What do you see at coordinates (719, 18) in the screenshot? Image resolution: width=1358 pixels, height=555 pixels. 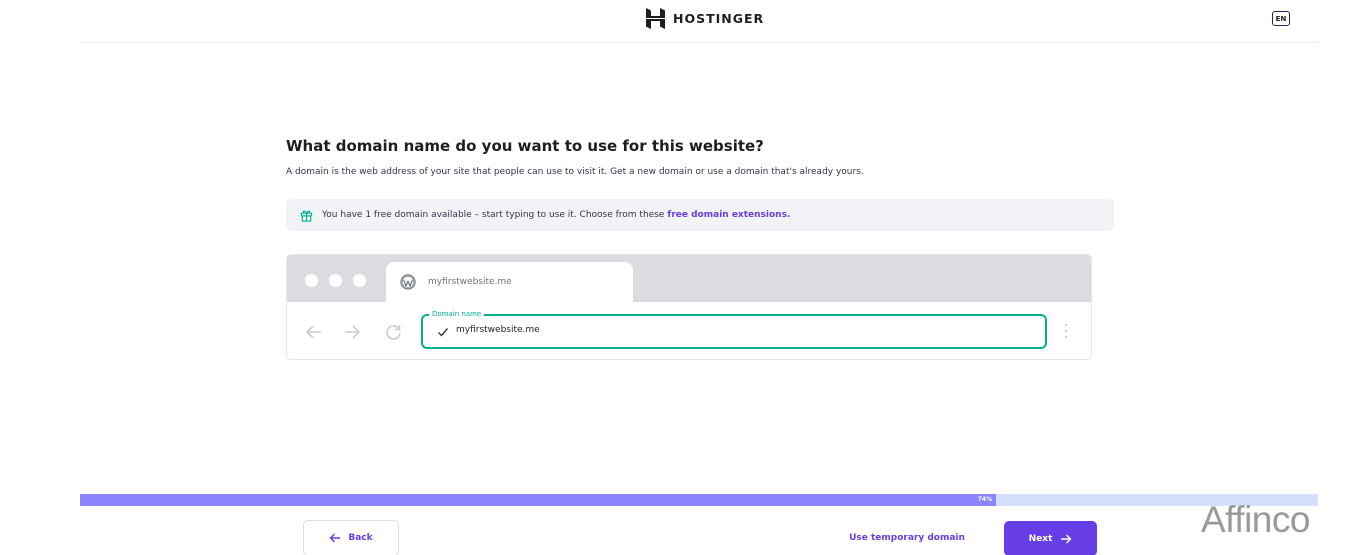 I see `brand-name: HOSTINGER` at bounding box center [719, 18].